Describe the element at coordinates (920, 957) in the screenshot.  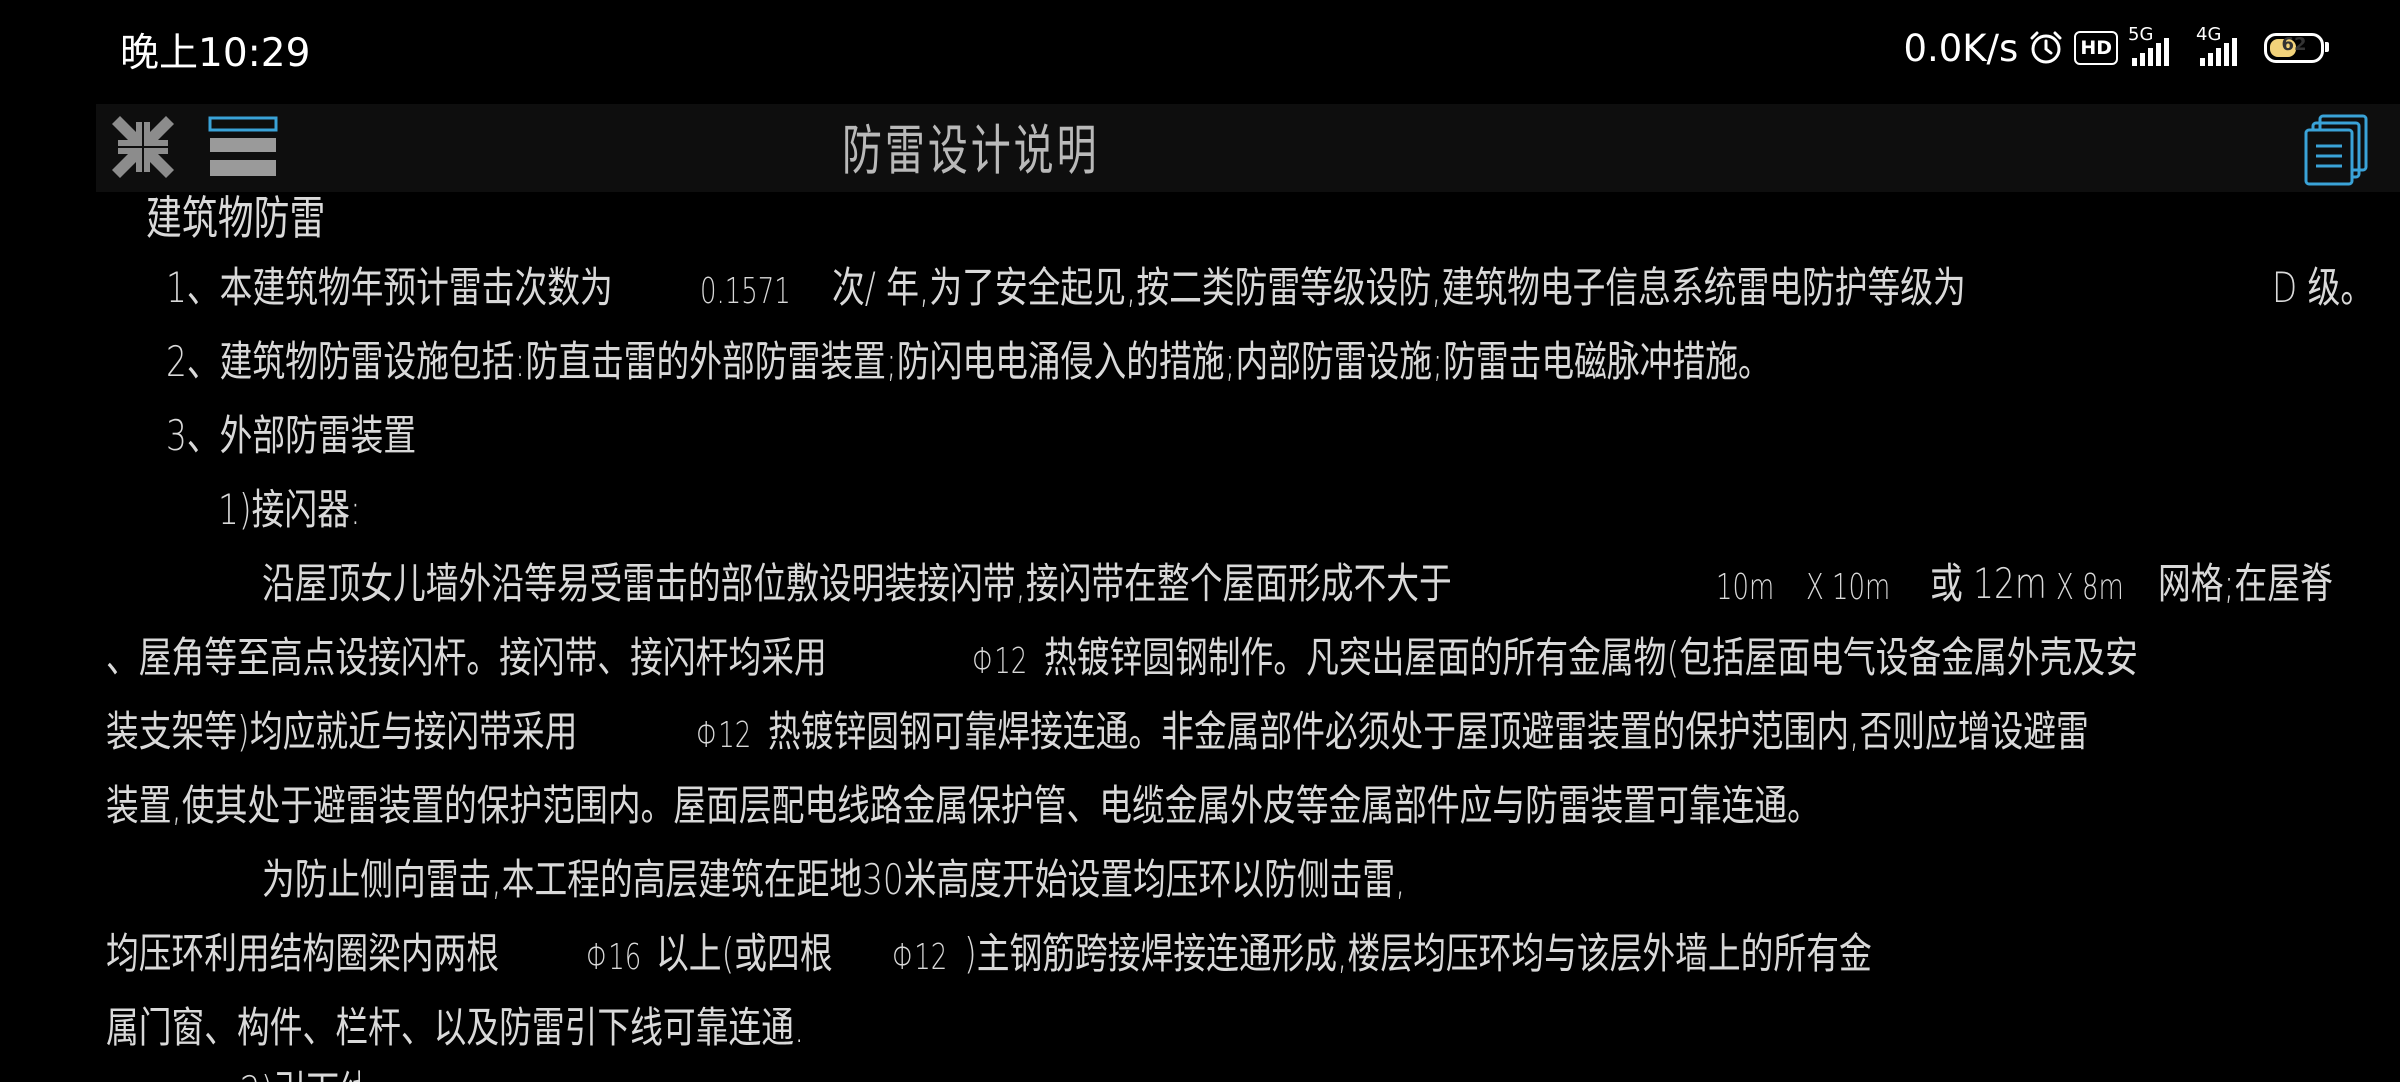
I see `rebar-diameter-2: Φ12` at that location.